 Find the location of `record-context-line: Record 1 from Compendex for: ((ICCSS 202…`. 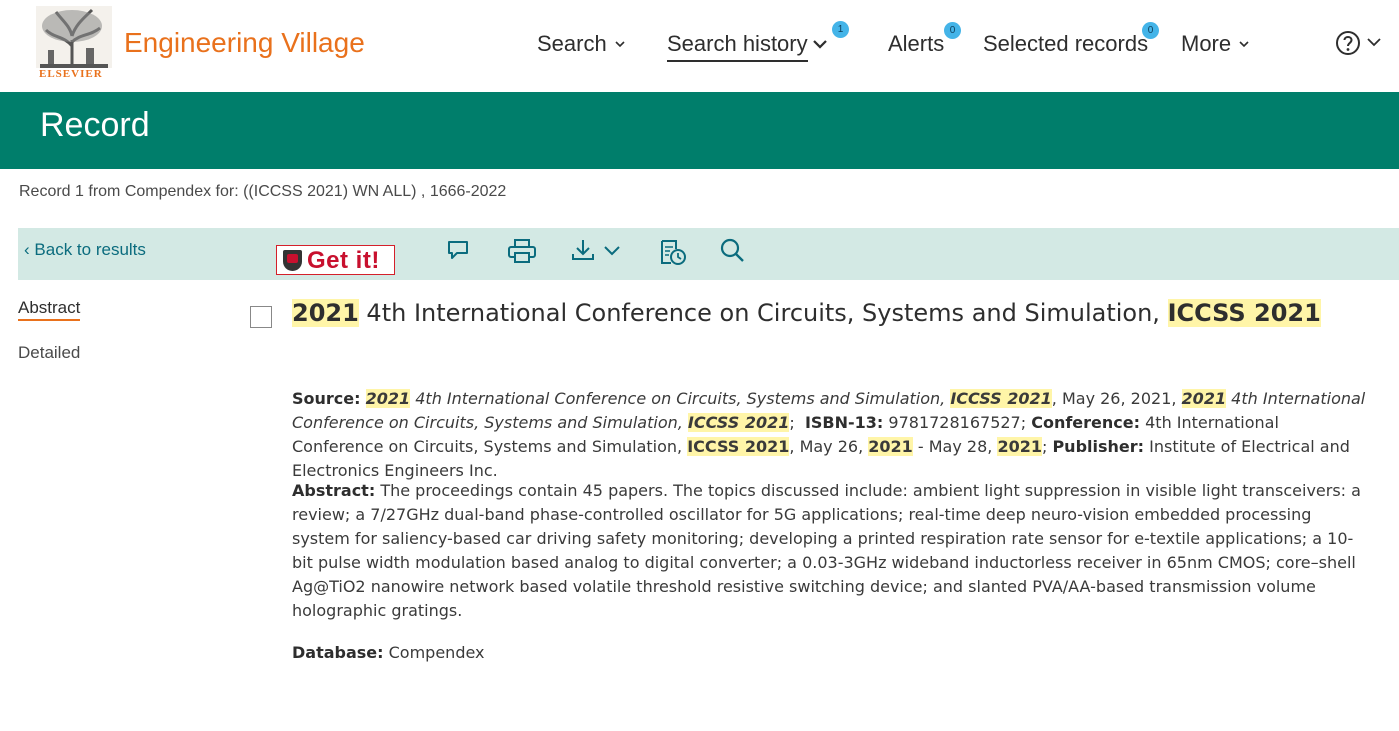

record-context-line: Record 1 from Compendex for: ((ICCSS 202… is located at coordinates (263, 191).